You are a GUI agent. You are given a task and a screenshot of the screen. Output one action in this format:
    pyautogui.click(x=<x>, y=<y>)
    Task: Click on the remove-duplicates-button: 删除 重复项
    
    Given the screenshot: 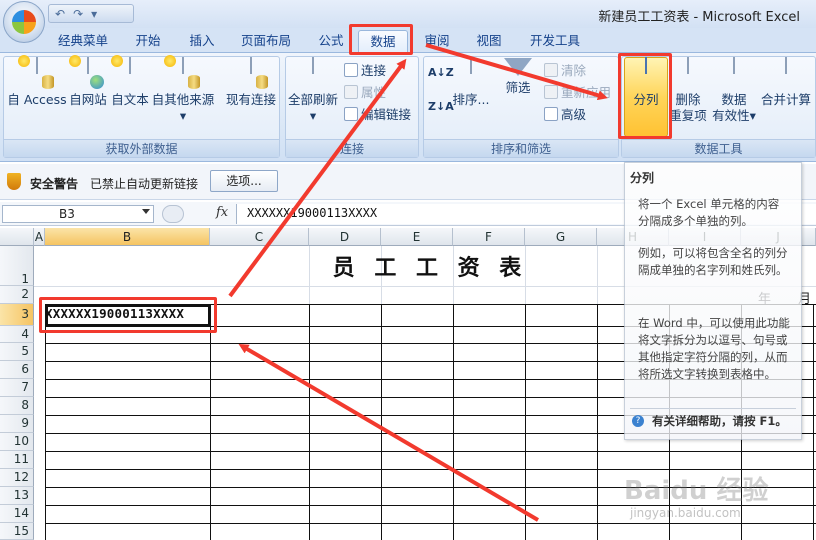 What is the action you would take?
    pyautogui.click(x=688, y=90)
    